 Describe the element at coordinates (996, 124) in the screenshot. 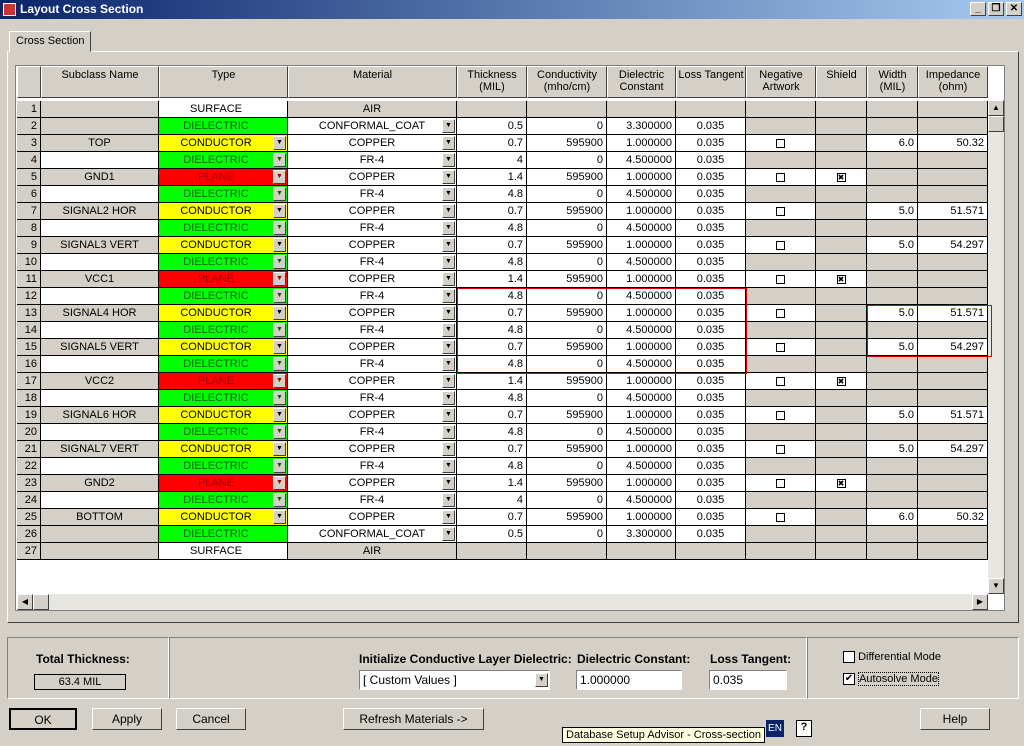

I see `scroll-thumb` at that location.